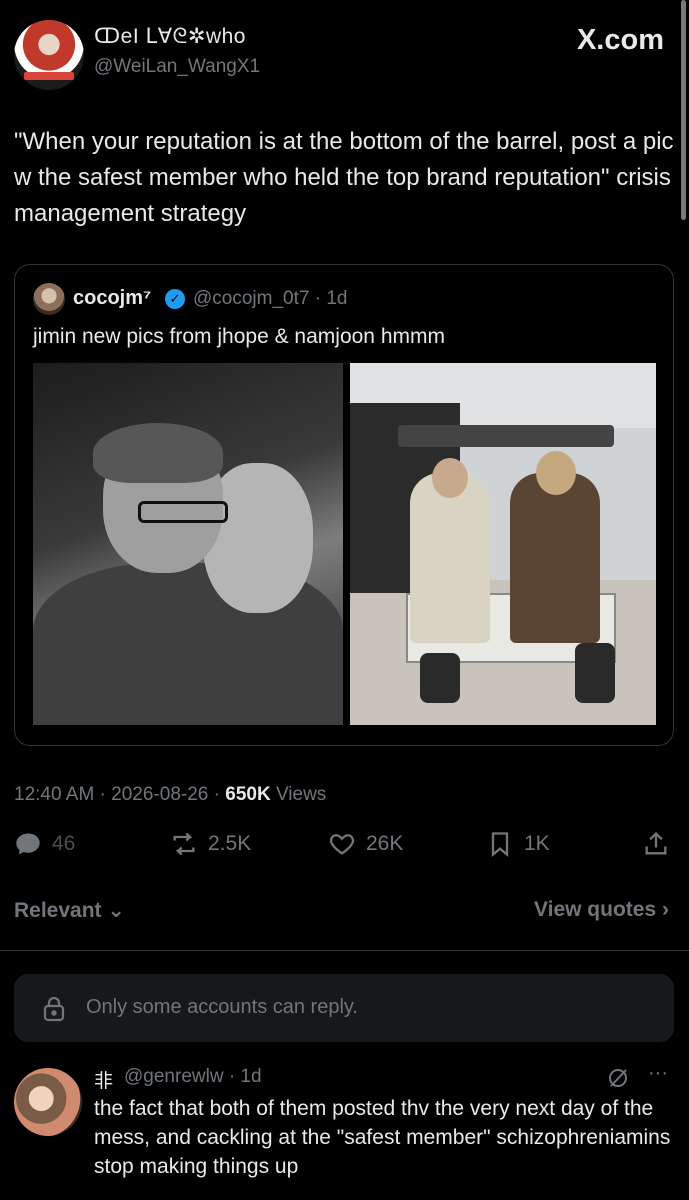 Image resolution: width=689 pixels, height=1200 pixels. I want to click on verified-icon: ✓, so click(175, 299).